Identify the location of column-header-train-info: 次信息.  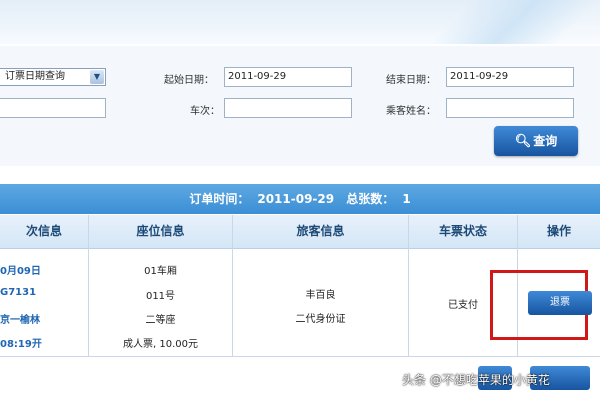
(43, 231).